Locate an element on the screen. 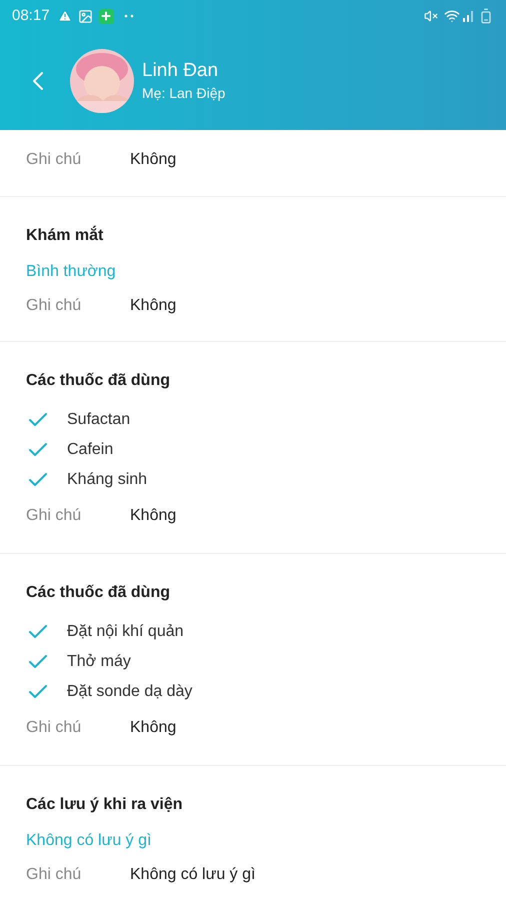 This screenshot has width=506, height=900. mute-icon is located at coordinates (431, 16).